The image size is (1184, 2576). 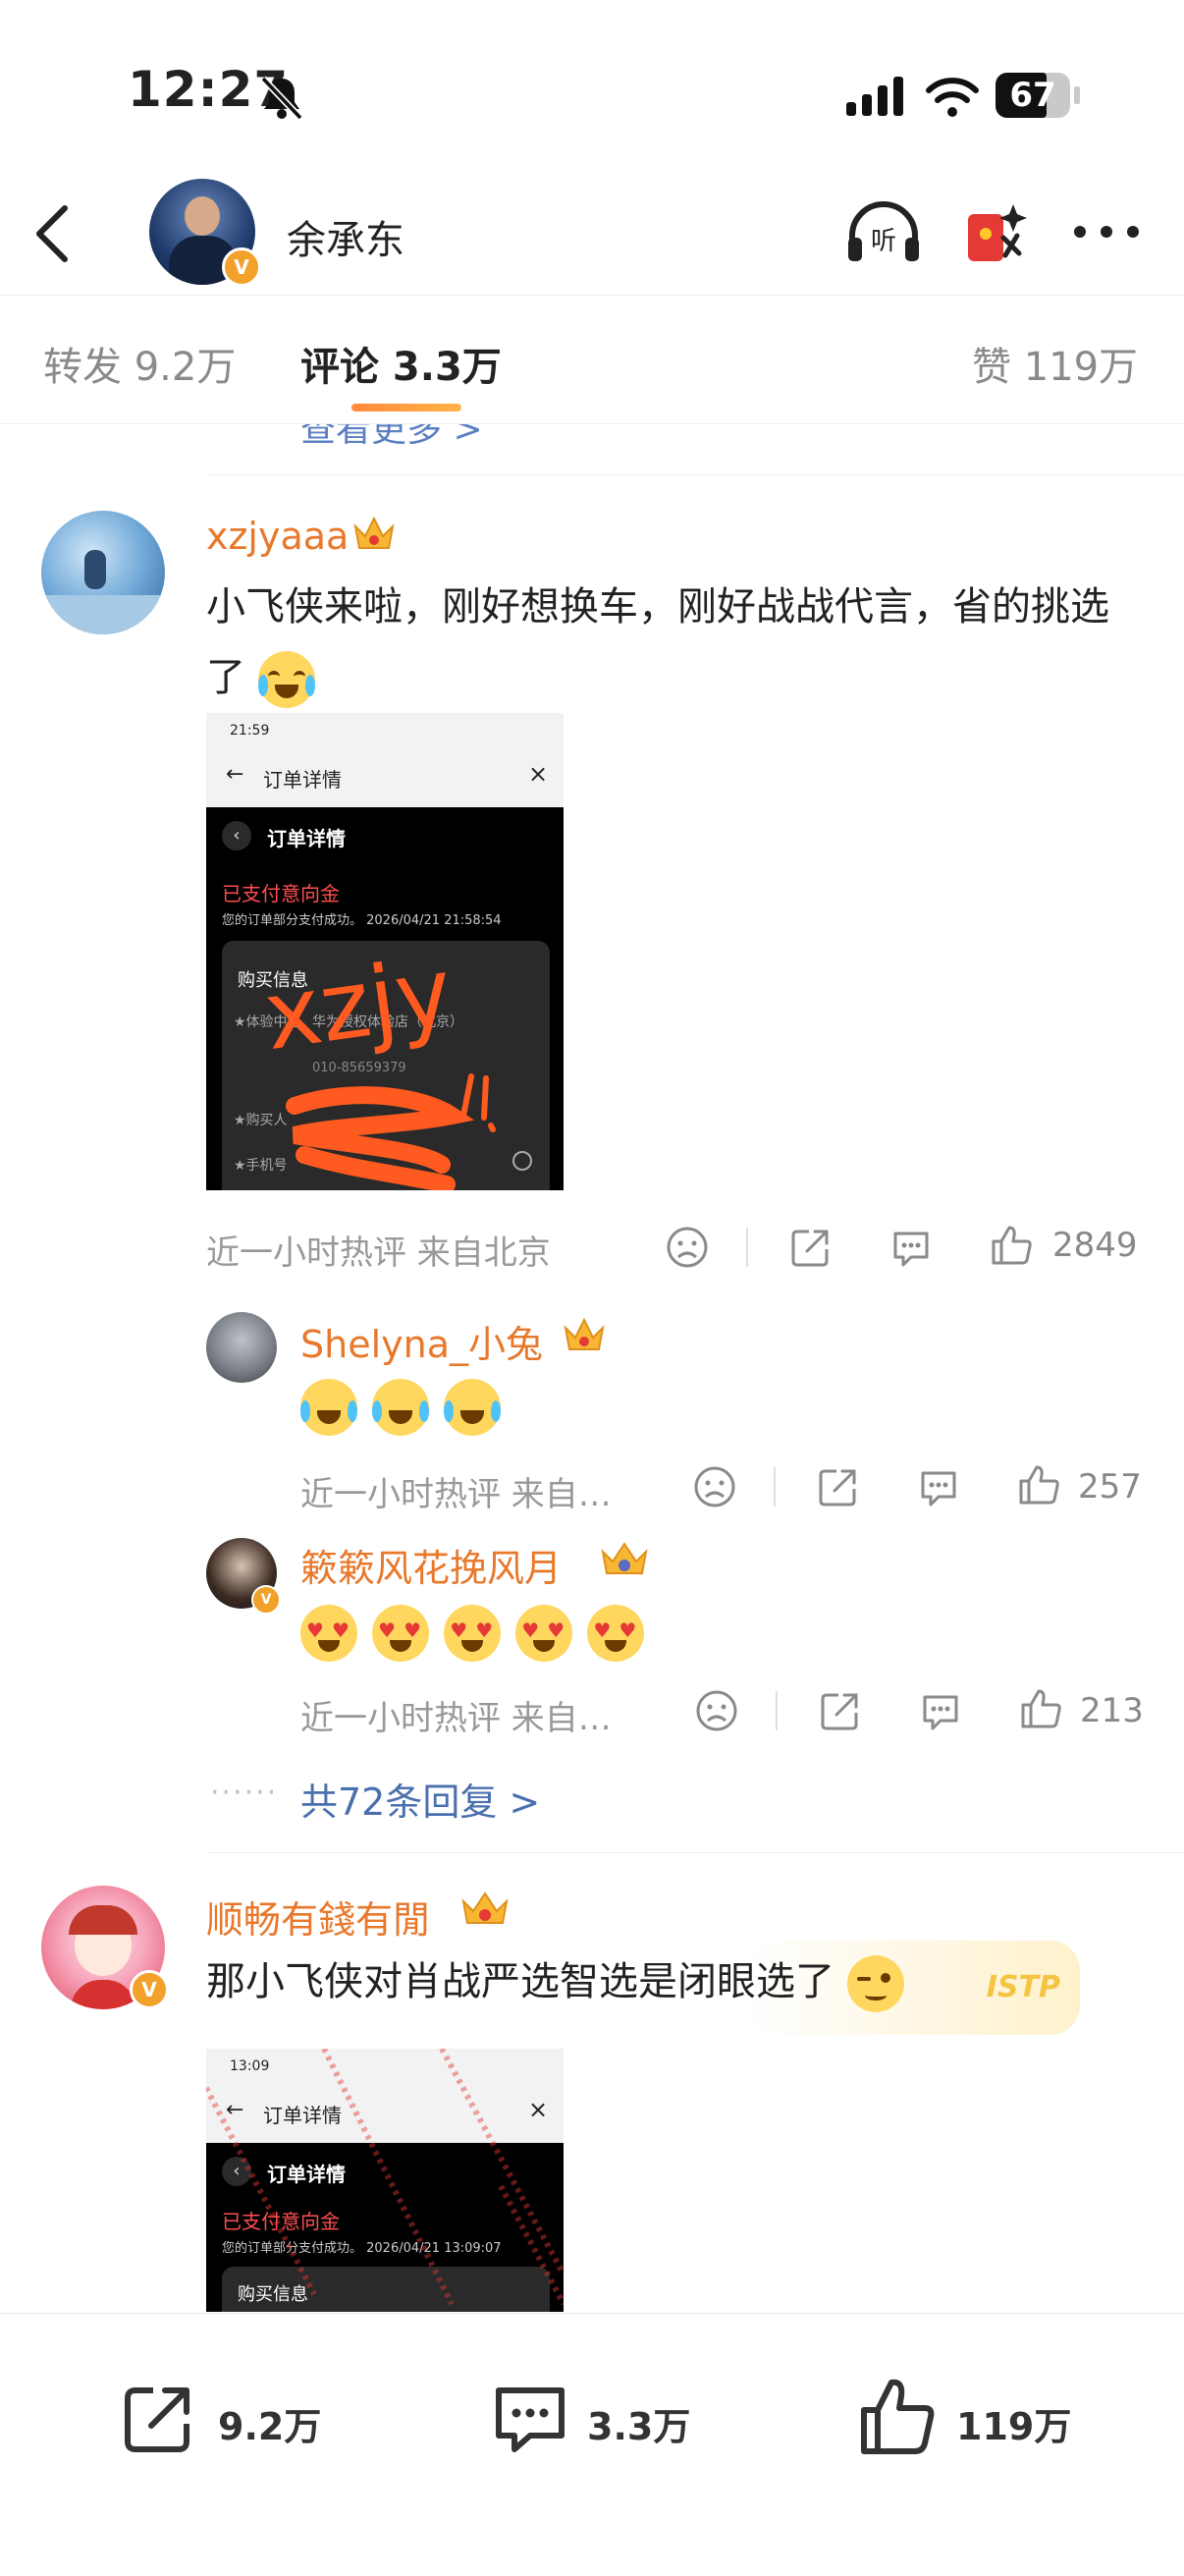 I want to click on view-replies-link: 共72条回复 >, so click(x=420, y=1799).